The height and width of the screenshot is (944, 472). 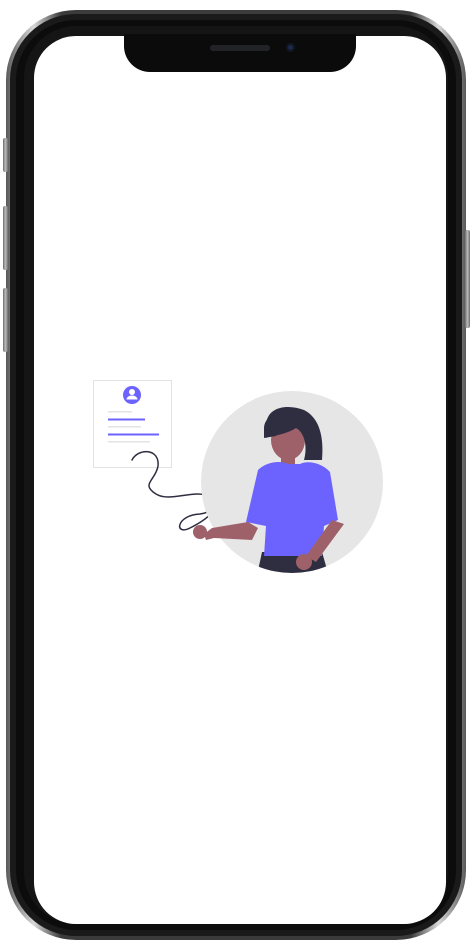 I want to click on profile-document-icon, so click(x=132, y=424).